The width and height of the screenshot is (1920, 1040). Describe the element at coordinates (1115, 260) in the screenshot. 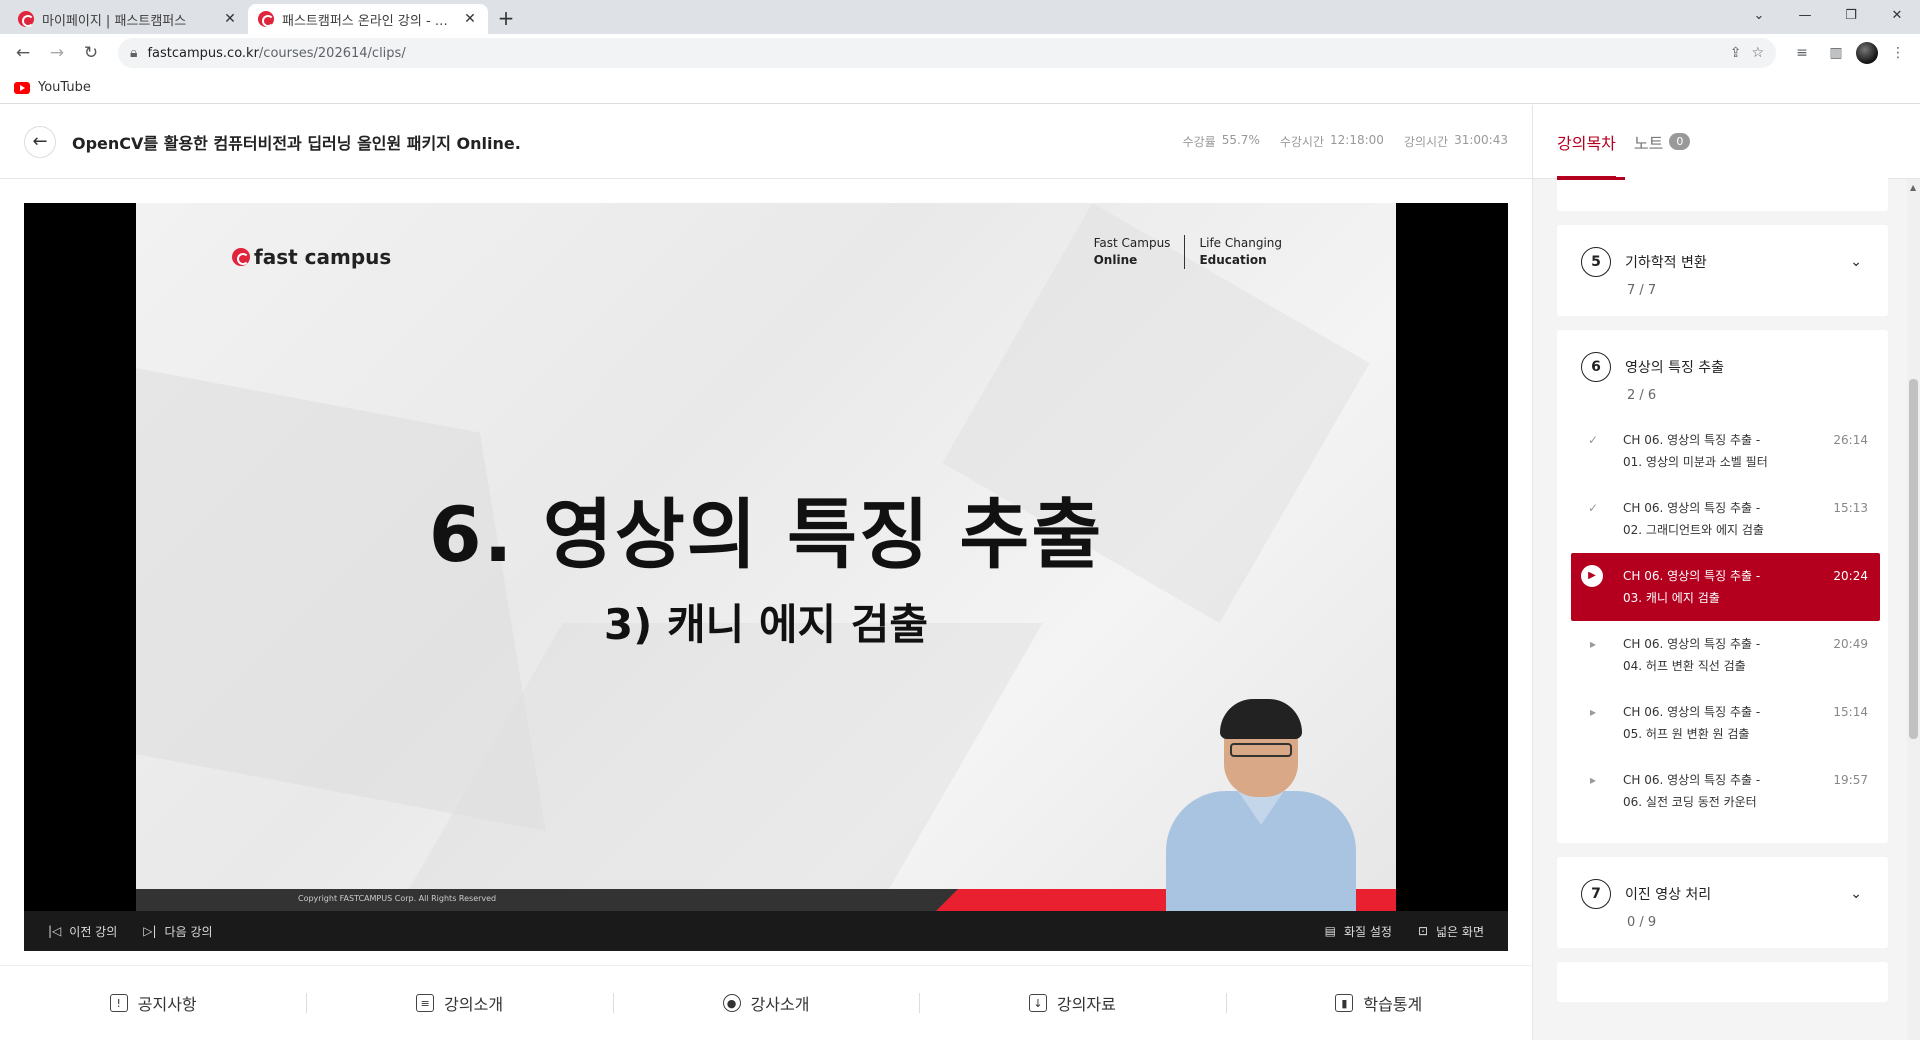

I see `tagline-text: Online` at that location.